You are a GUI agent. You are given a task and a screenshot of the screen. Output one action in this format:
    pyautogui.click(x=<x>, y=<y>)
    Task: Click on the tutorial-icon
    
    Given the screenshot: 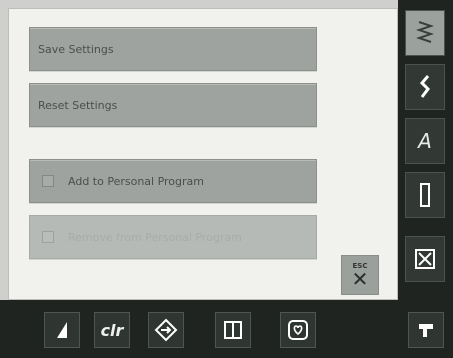 What is the action you would take?
    pyautogui.click(x=233, y=330)
    